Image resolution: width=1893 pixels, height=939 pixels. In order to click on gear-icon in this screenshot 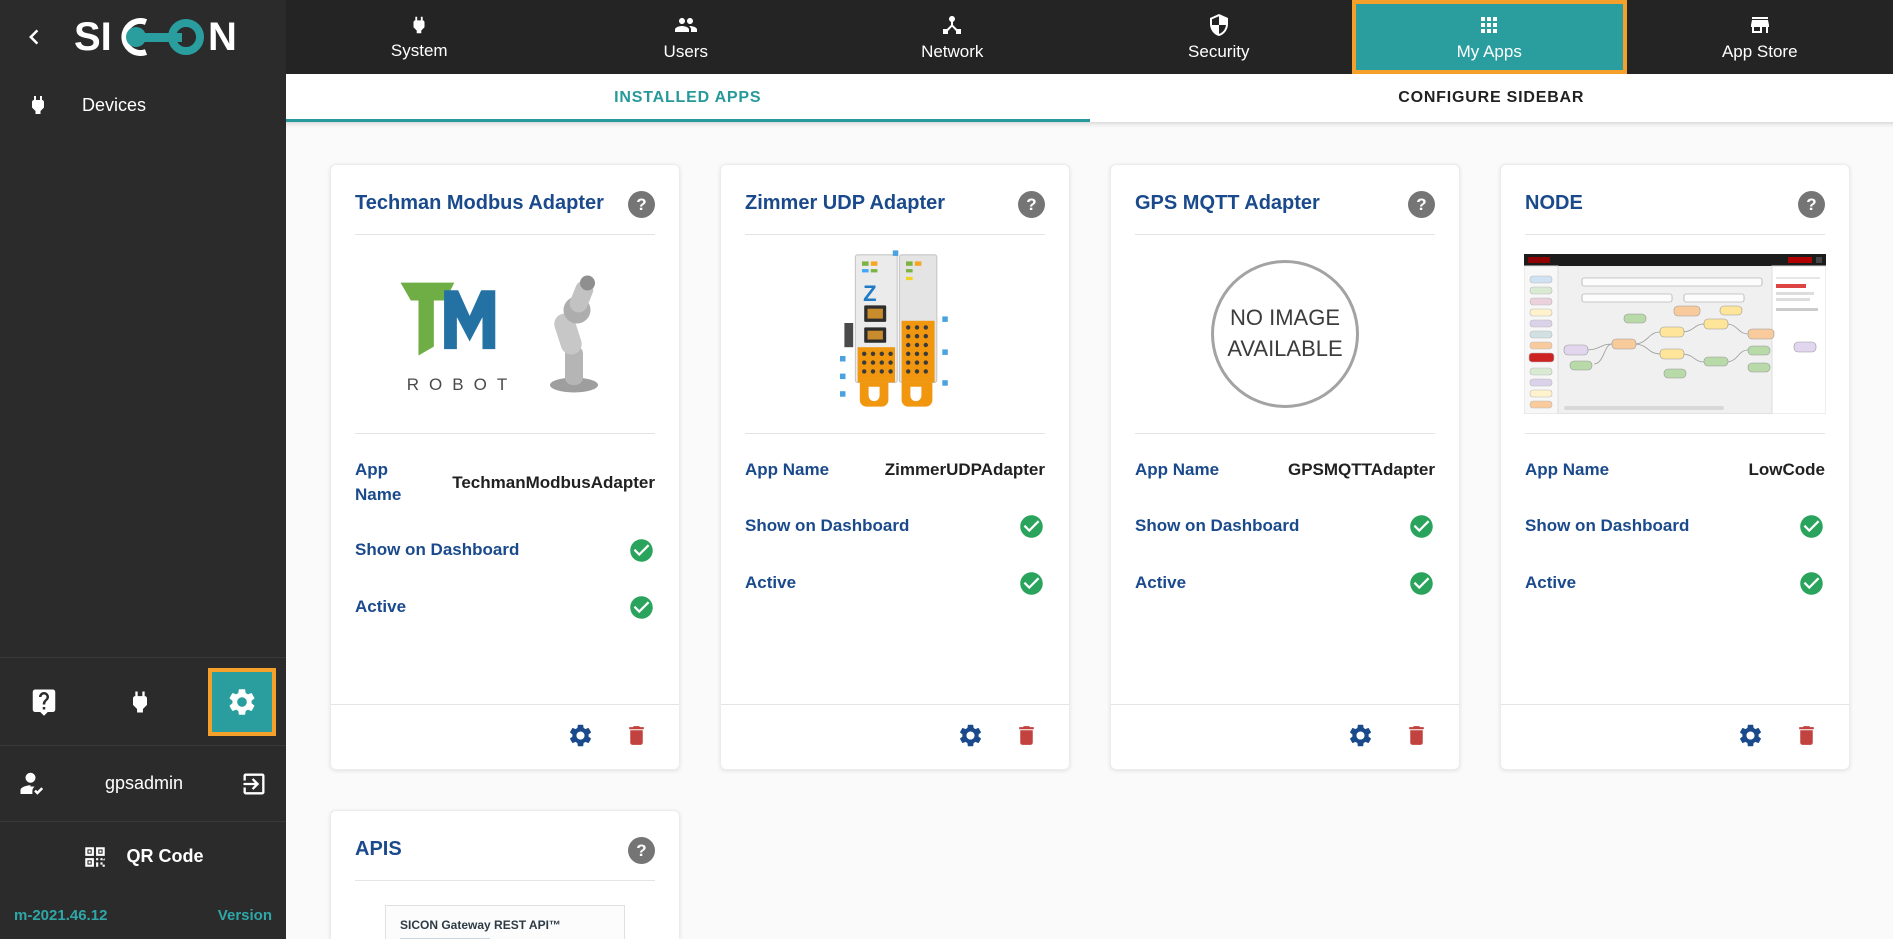, I will do `click(242, 702)`.